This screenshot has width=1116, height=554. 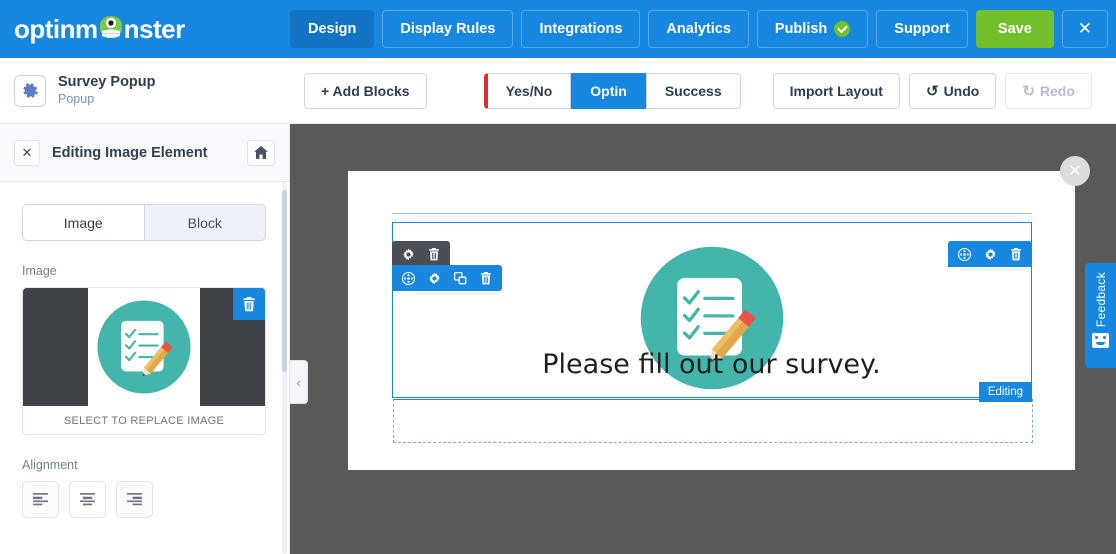 I want to click on optinmonster-logo: optinm nster, so click(x=145, y=29).